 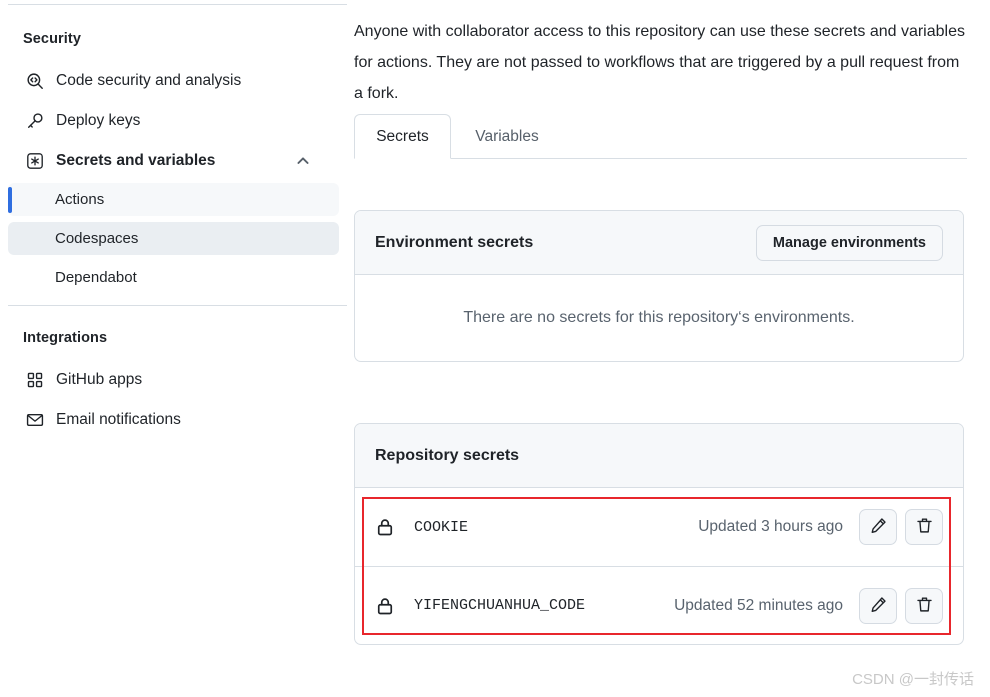 What do you see at coordinates (849, 242) in the screenshot?
I see `manage-environments-button: Manage environments` at bounding box center [849, 242].